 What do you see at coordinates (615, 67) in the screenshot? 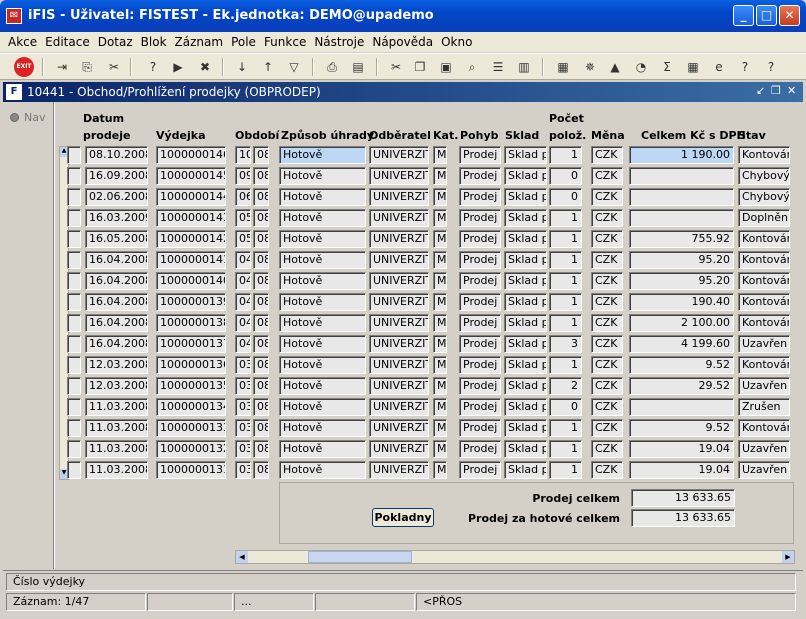
I see `mountain-icon: ▲` at bounding box center [615, 67].